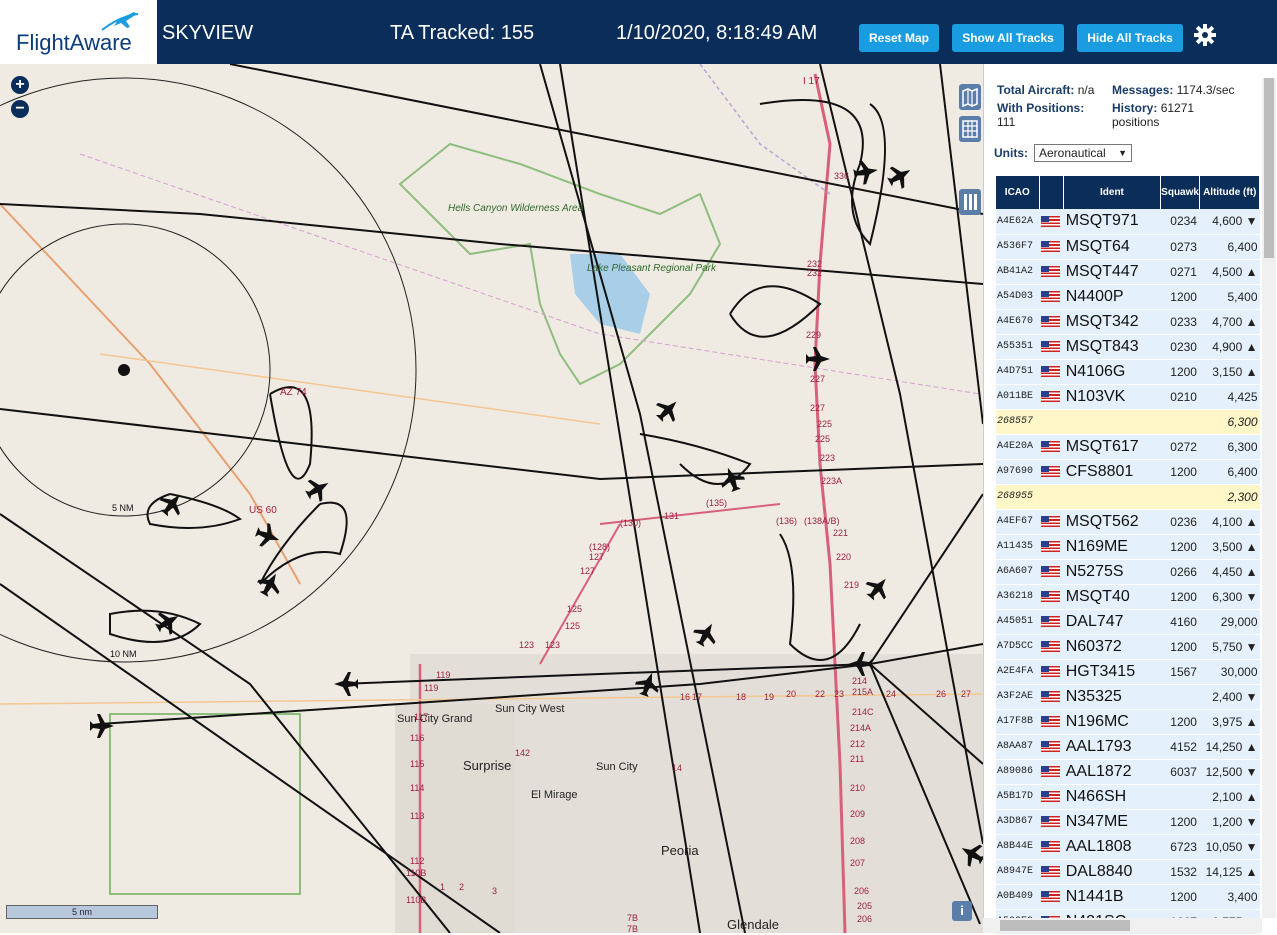  What do you see at coordinates (530, 709) in the screenshot?
I see `place-sun-city-west: Sun City West` at bounding box center [530, 709].